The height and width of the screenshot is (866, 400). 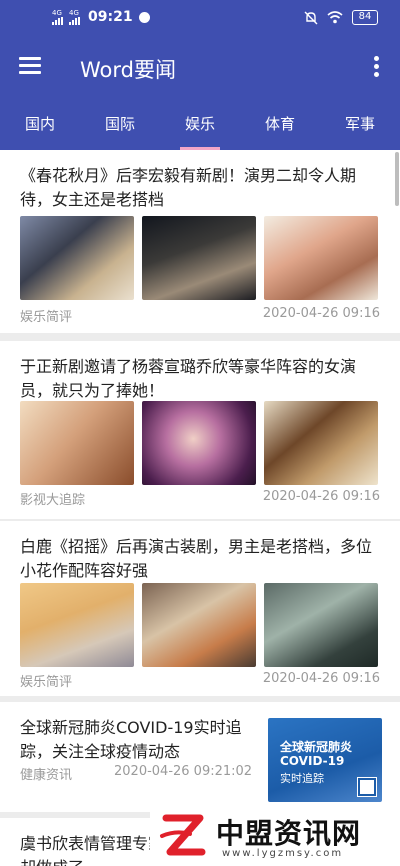 I want to click on signal-icon-1: 4G, so click(x=57, y=16).